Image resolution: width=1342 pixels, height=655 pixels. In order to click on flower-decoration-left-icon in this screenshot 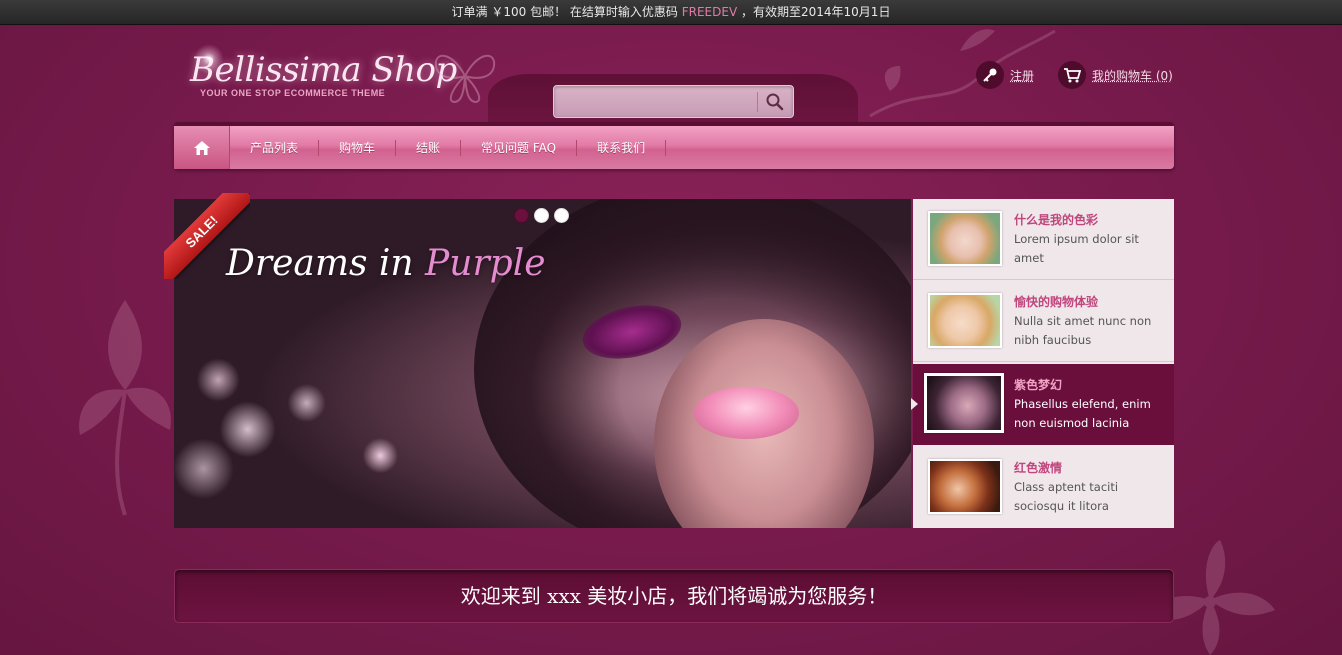, I will do `click(125, 408)`.